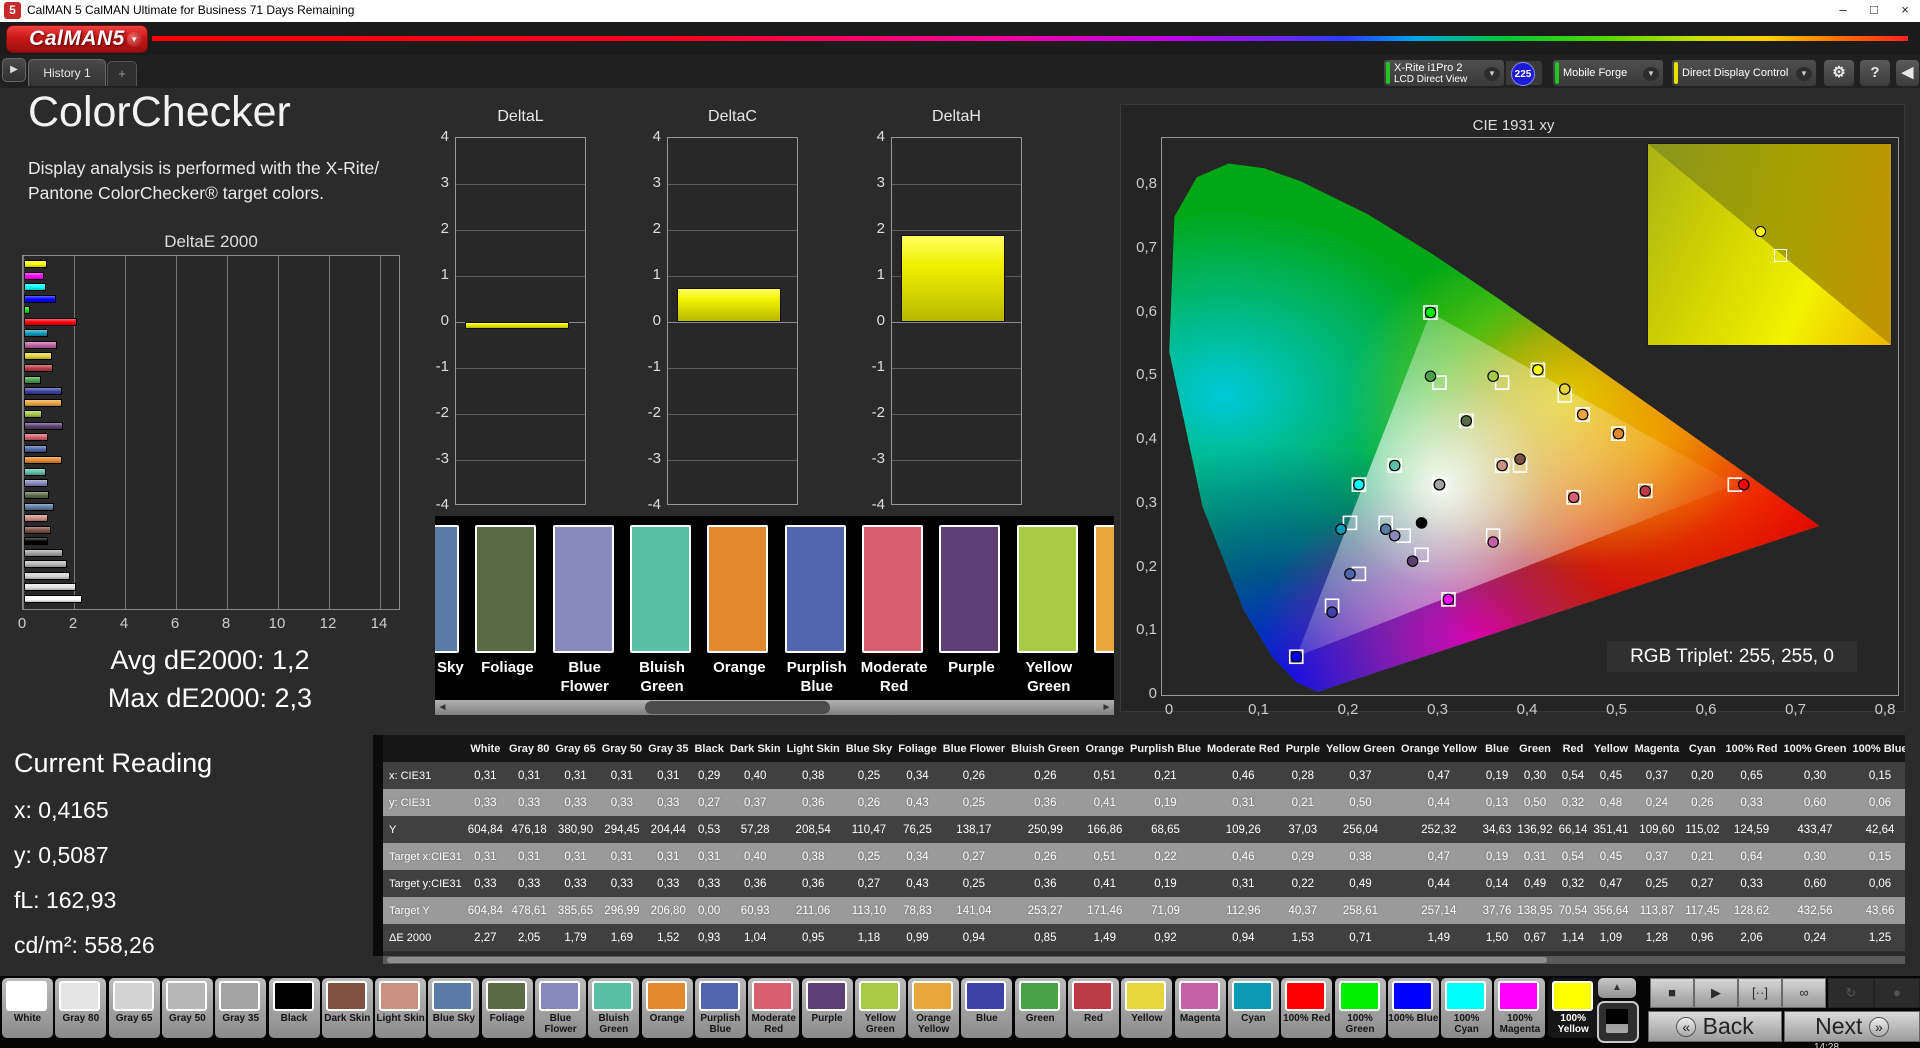 The height and width of the screenshot is (1048, 1920). What do you see at coordinates (1385, 529) in the screenshot?
I see `measured-point-blue-sky` at bounding box center [1385, 529].